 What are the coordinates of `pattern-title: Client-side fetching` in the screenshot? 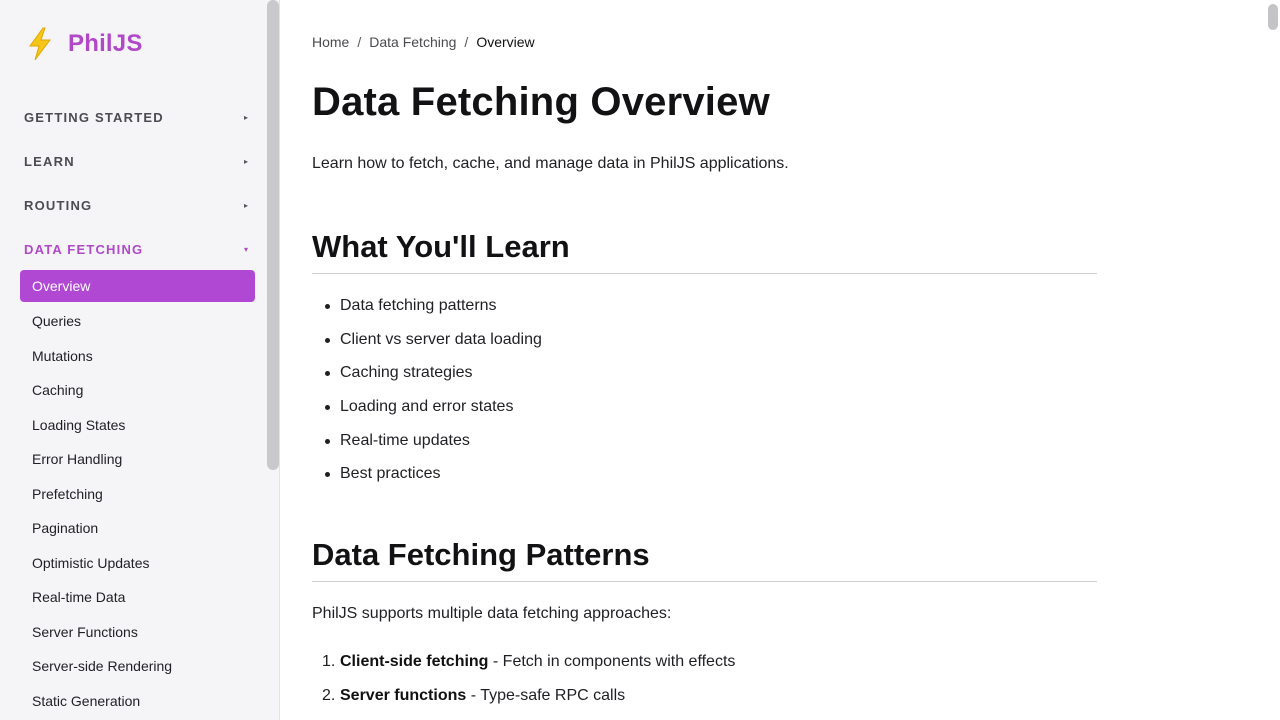 It's located at (414, 661).